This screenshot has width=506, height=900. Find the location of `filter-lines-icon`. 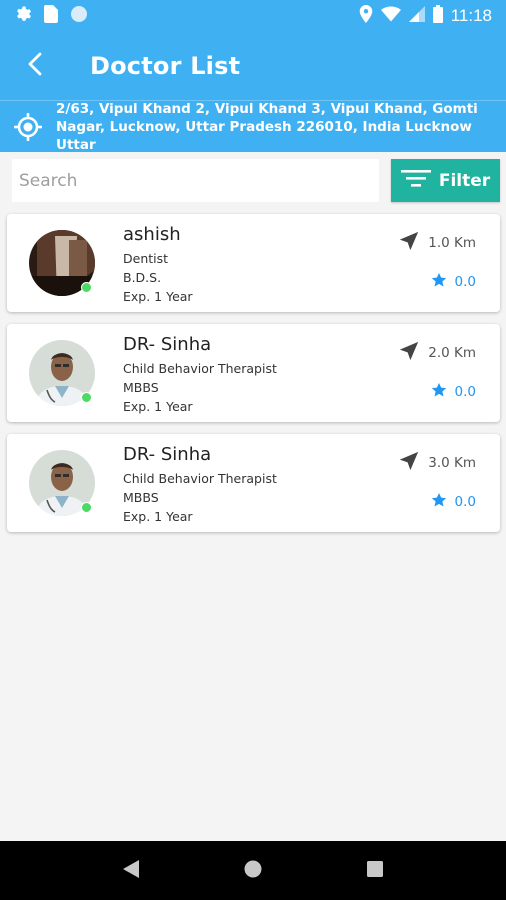

filter-lines-icon is located at coordinates (415, 180).